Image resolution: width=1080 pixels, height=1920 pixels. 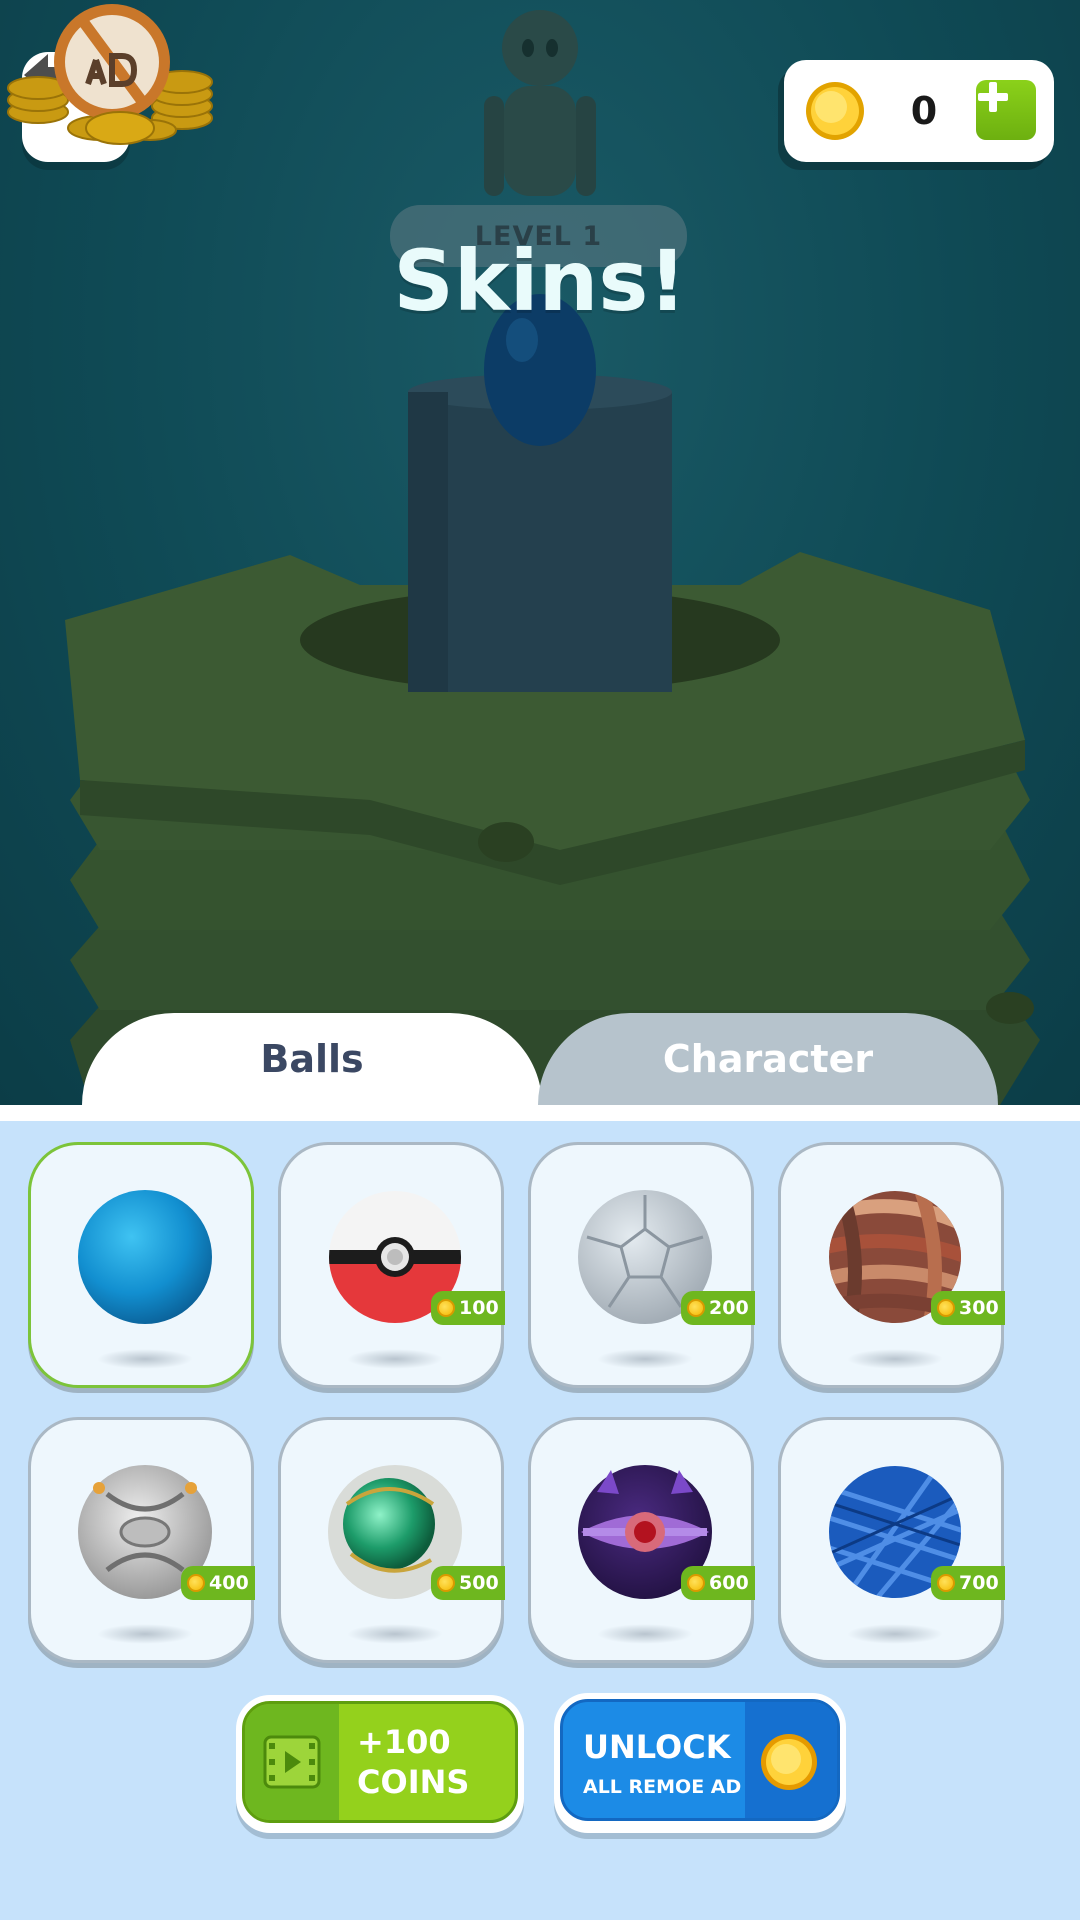 I want to click on video-icon-area, so click(x=292, y=1762).